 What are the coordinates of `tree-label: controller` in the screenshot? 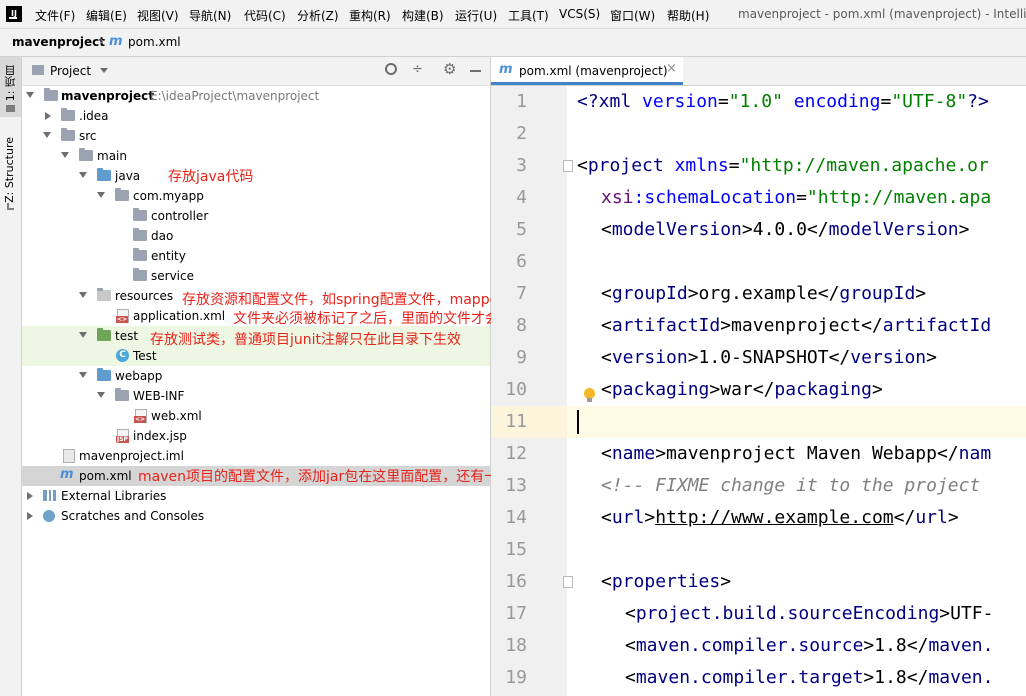 It's located at (180, 216).